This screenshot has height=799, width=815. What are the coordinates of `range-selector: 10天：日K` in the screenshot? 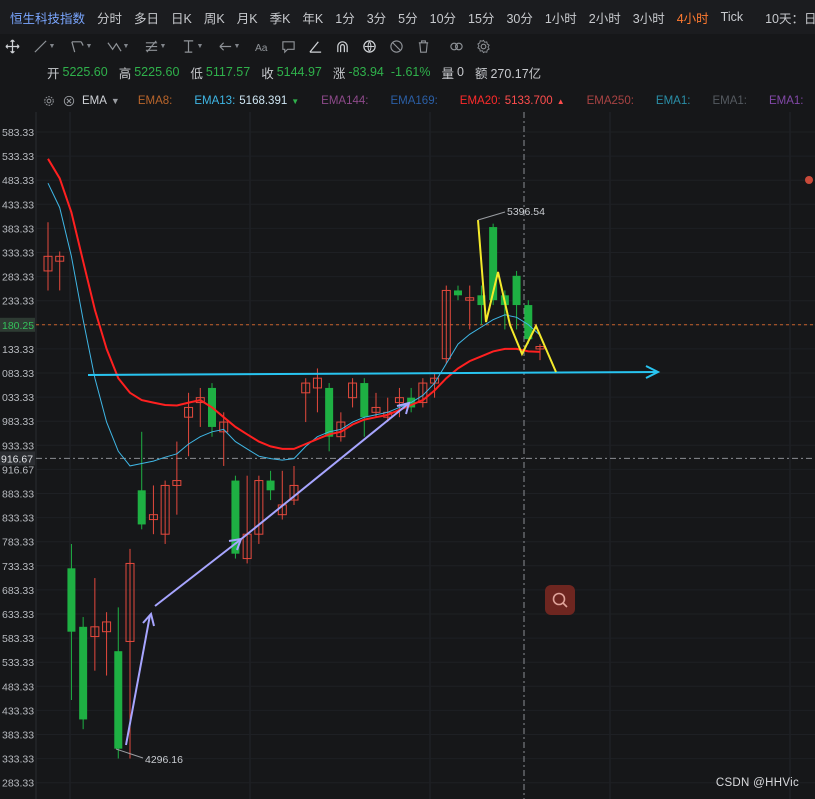 It's located at (790, 17).